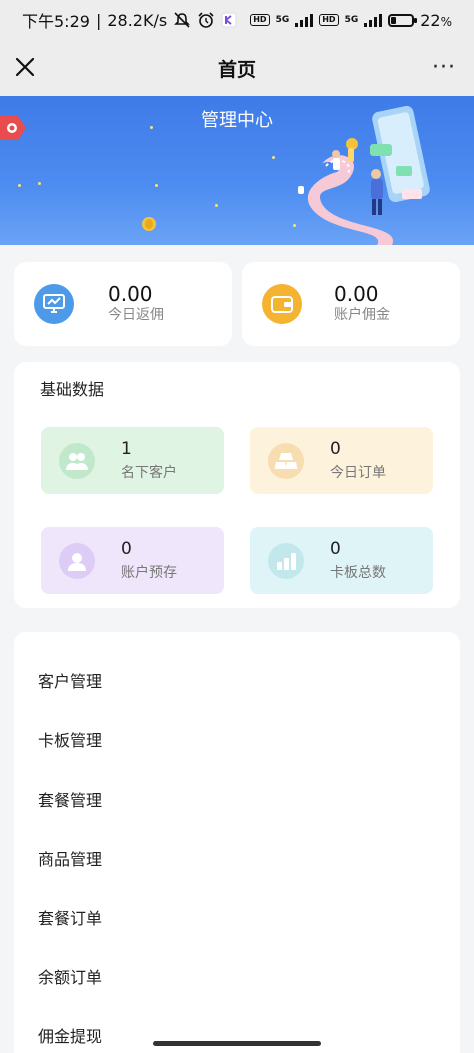  What do you see at coordinates (70, 976) in the screenshot?
I see `menu-item-balance-orders: 余额订单` at bounding box center [70, 976].